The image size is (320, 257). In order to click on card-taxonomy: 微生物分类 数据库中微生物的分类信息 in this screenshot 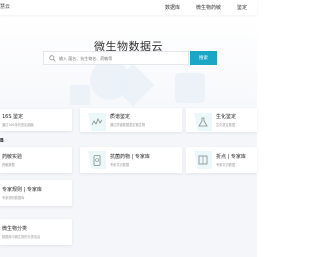, I will do `click(36, 232)`.